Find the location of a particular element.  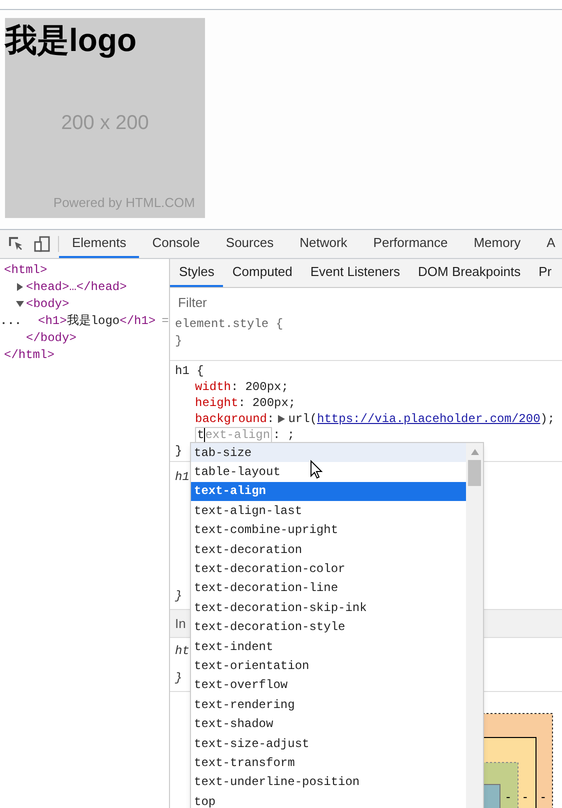

suggestion-item: text-decoration-color is located at coordinates (328, 569).